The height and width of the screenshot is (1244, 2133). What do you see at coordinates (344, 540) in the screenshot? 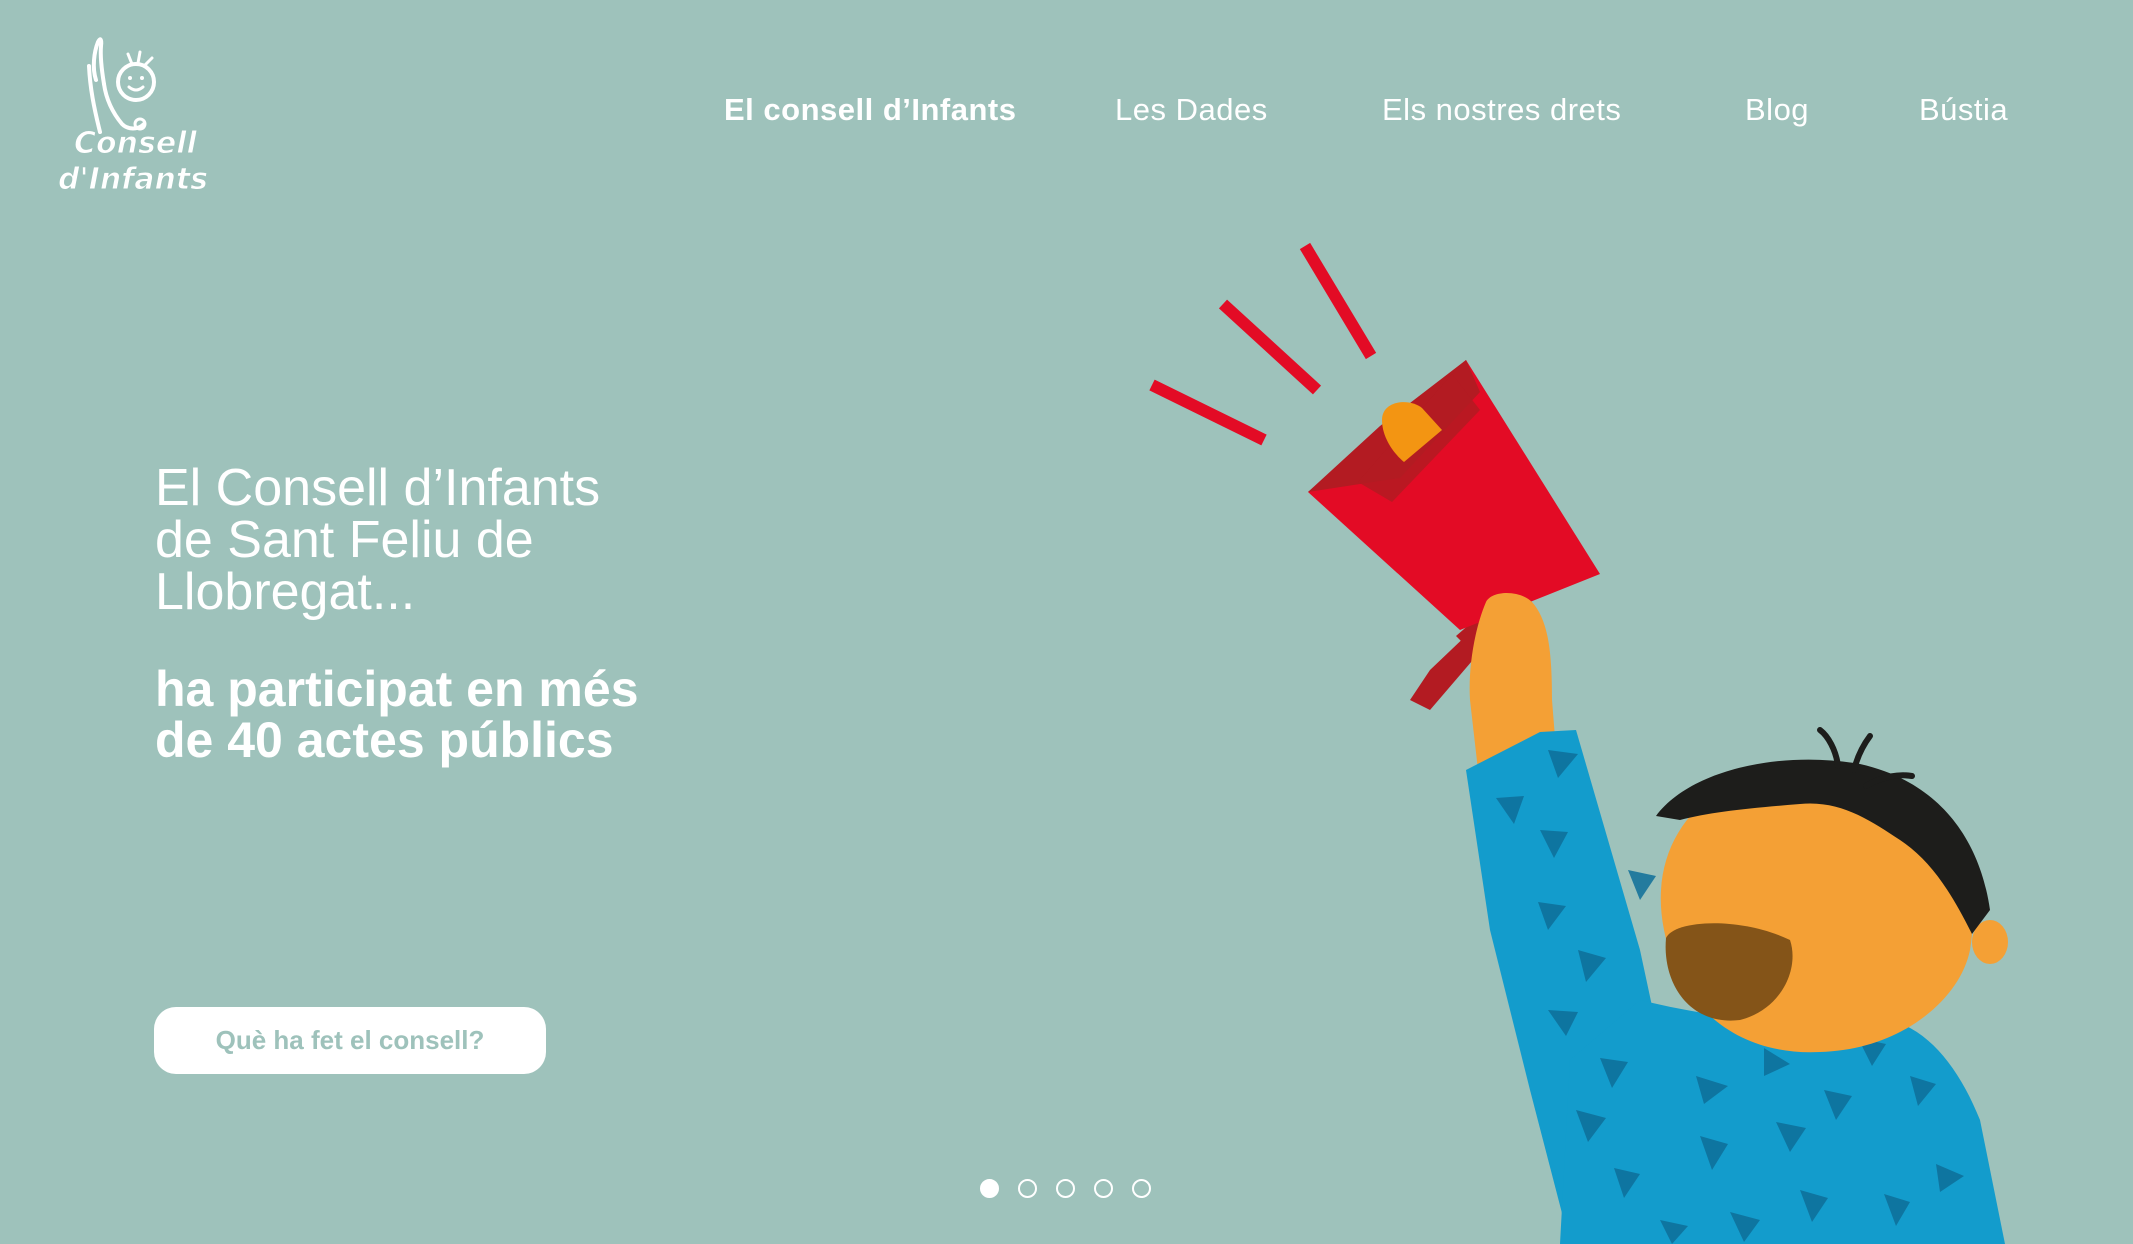
I see `hero-title-line: de Sant Feliu de` at bounding box center [344, 540].